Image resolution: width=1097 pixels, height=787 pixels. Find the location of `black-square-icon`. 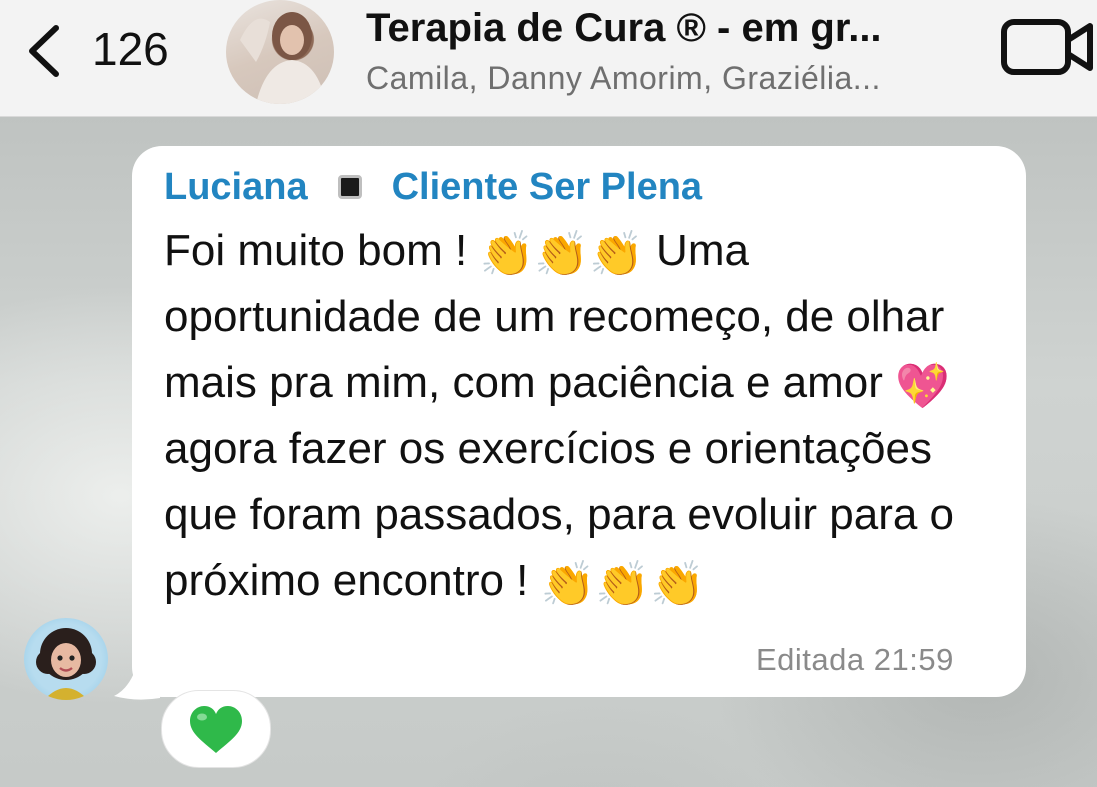

black-square-icon is located at coordinates (349, 187).